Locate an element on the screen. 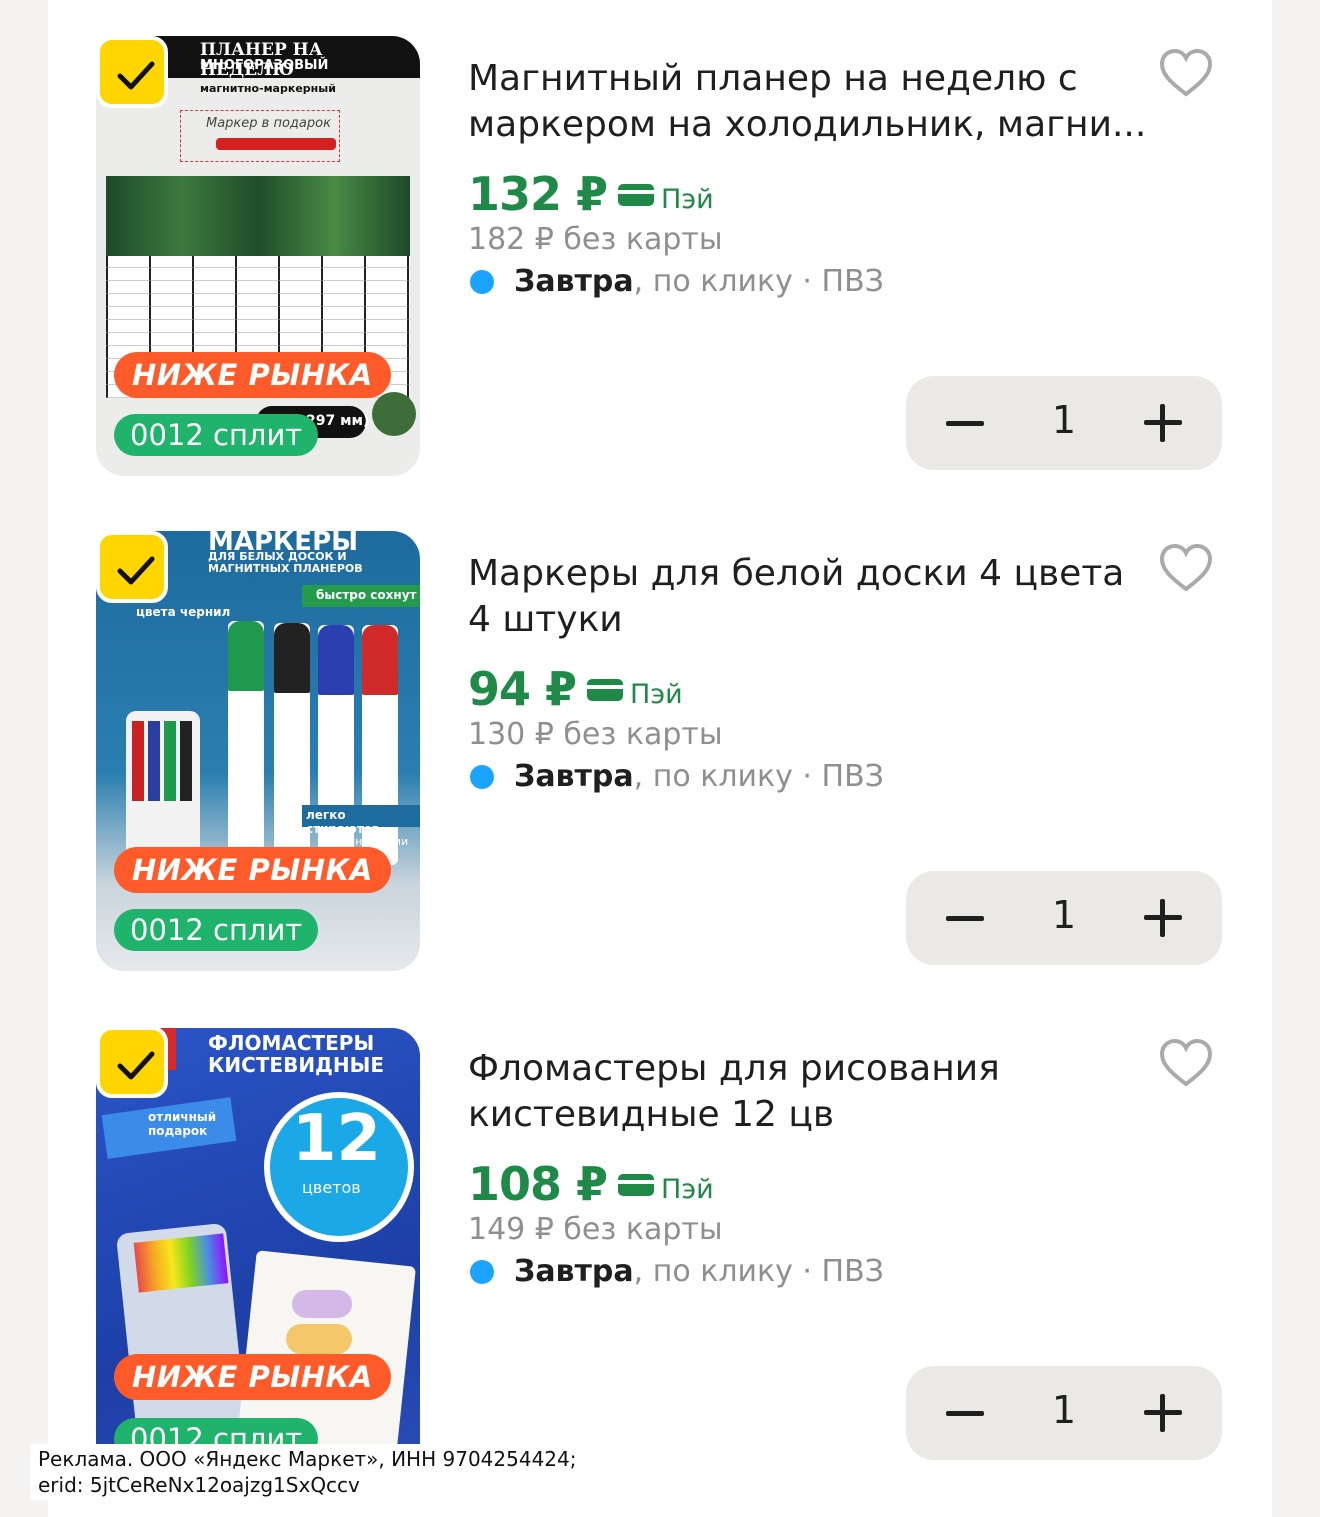 The image size is (1320, 1517). image-text: легко стираются is located at coordinates (342, 822).